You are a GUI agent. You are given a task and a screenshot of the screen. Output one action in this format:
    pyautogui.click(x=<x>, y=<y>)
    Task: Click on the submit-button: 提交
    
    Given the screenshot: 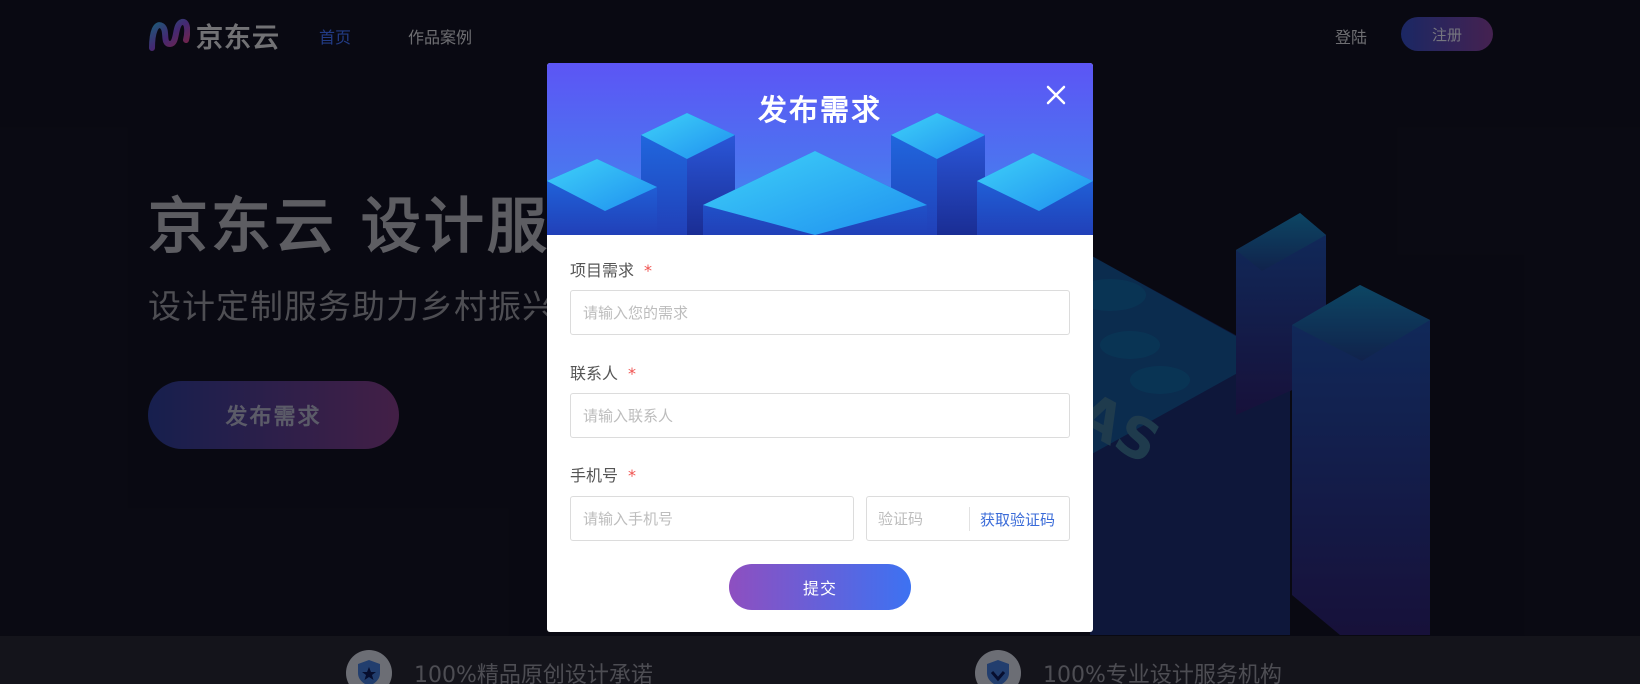 What is the action you would take?
    pyautogui.click(x=820, y=587)
    